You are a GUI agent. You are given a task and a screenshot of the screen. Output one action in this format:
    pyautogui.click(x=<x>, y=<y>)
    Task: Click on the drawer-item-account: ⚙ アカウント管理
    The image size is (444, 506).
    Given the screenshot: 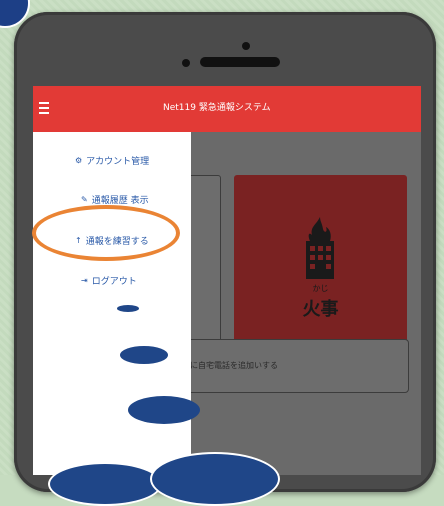 What is the action you would take?
    pyautogui.click(x=112, y=160)
    